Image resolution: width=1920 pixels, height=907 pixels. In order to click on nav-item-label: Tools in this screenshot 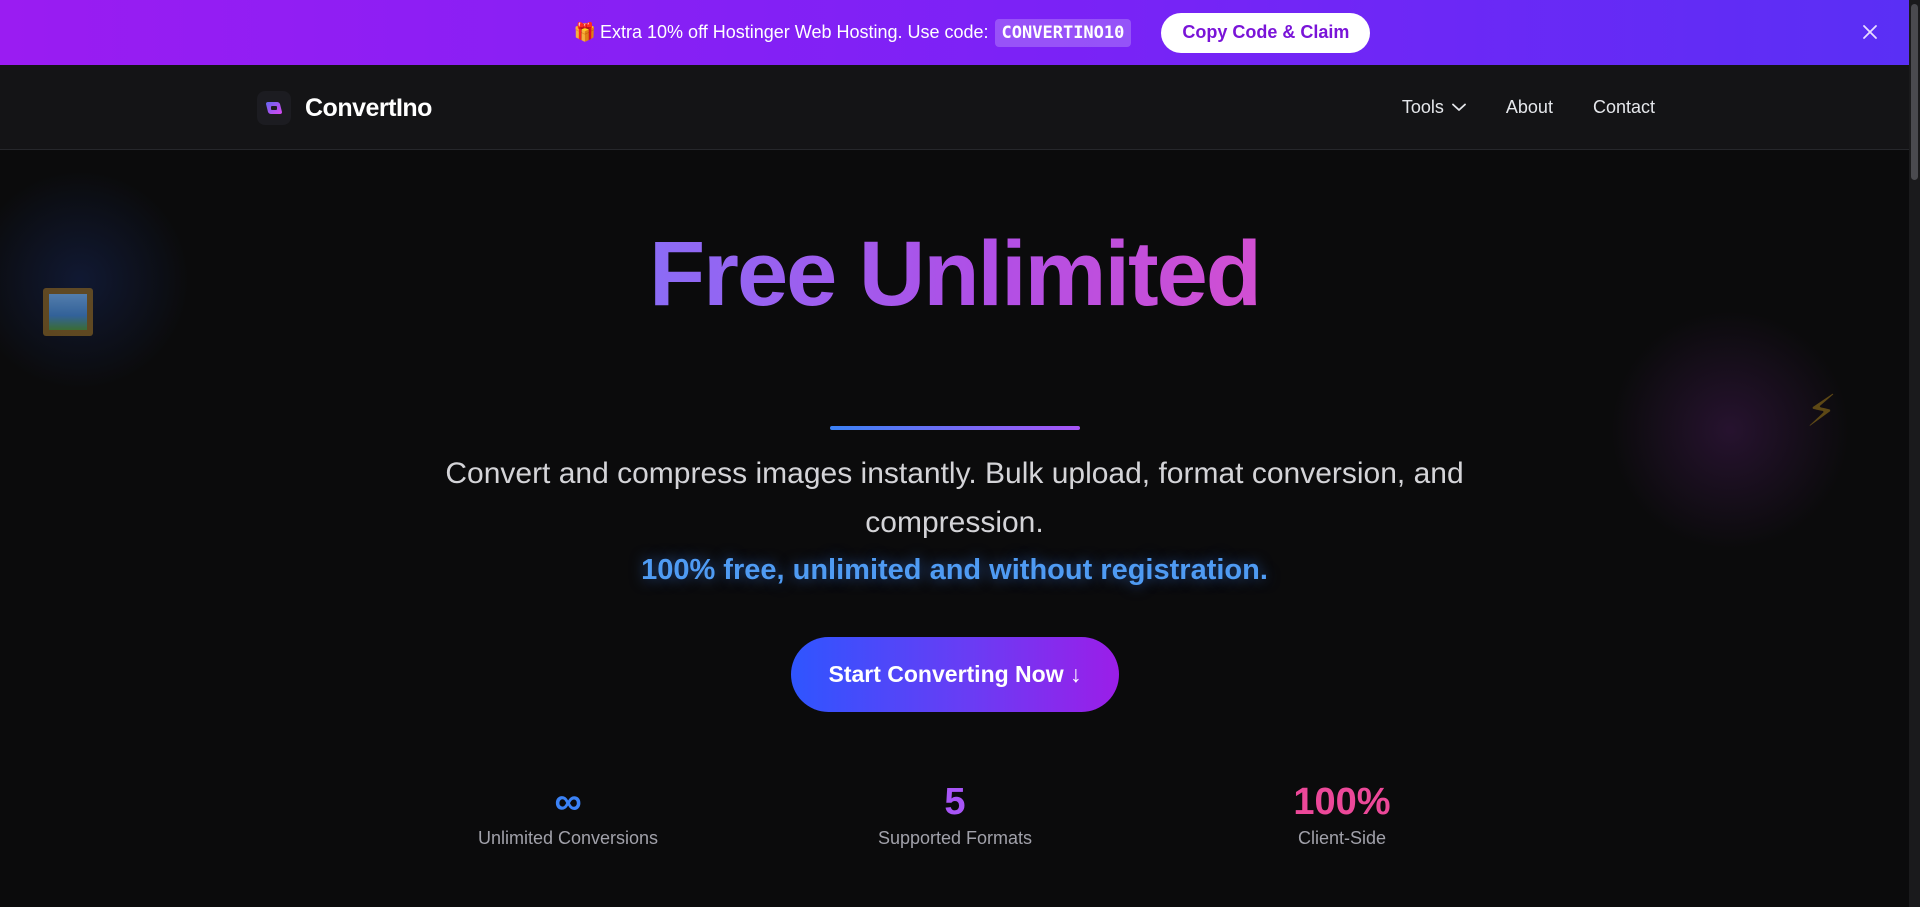, I will do `click(1422, 107)`.